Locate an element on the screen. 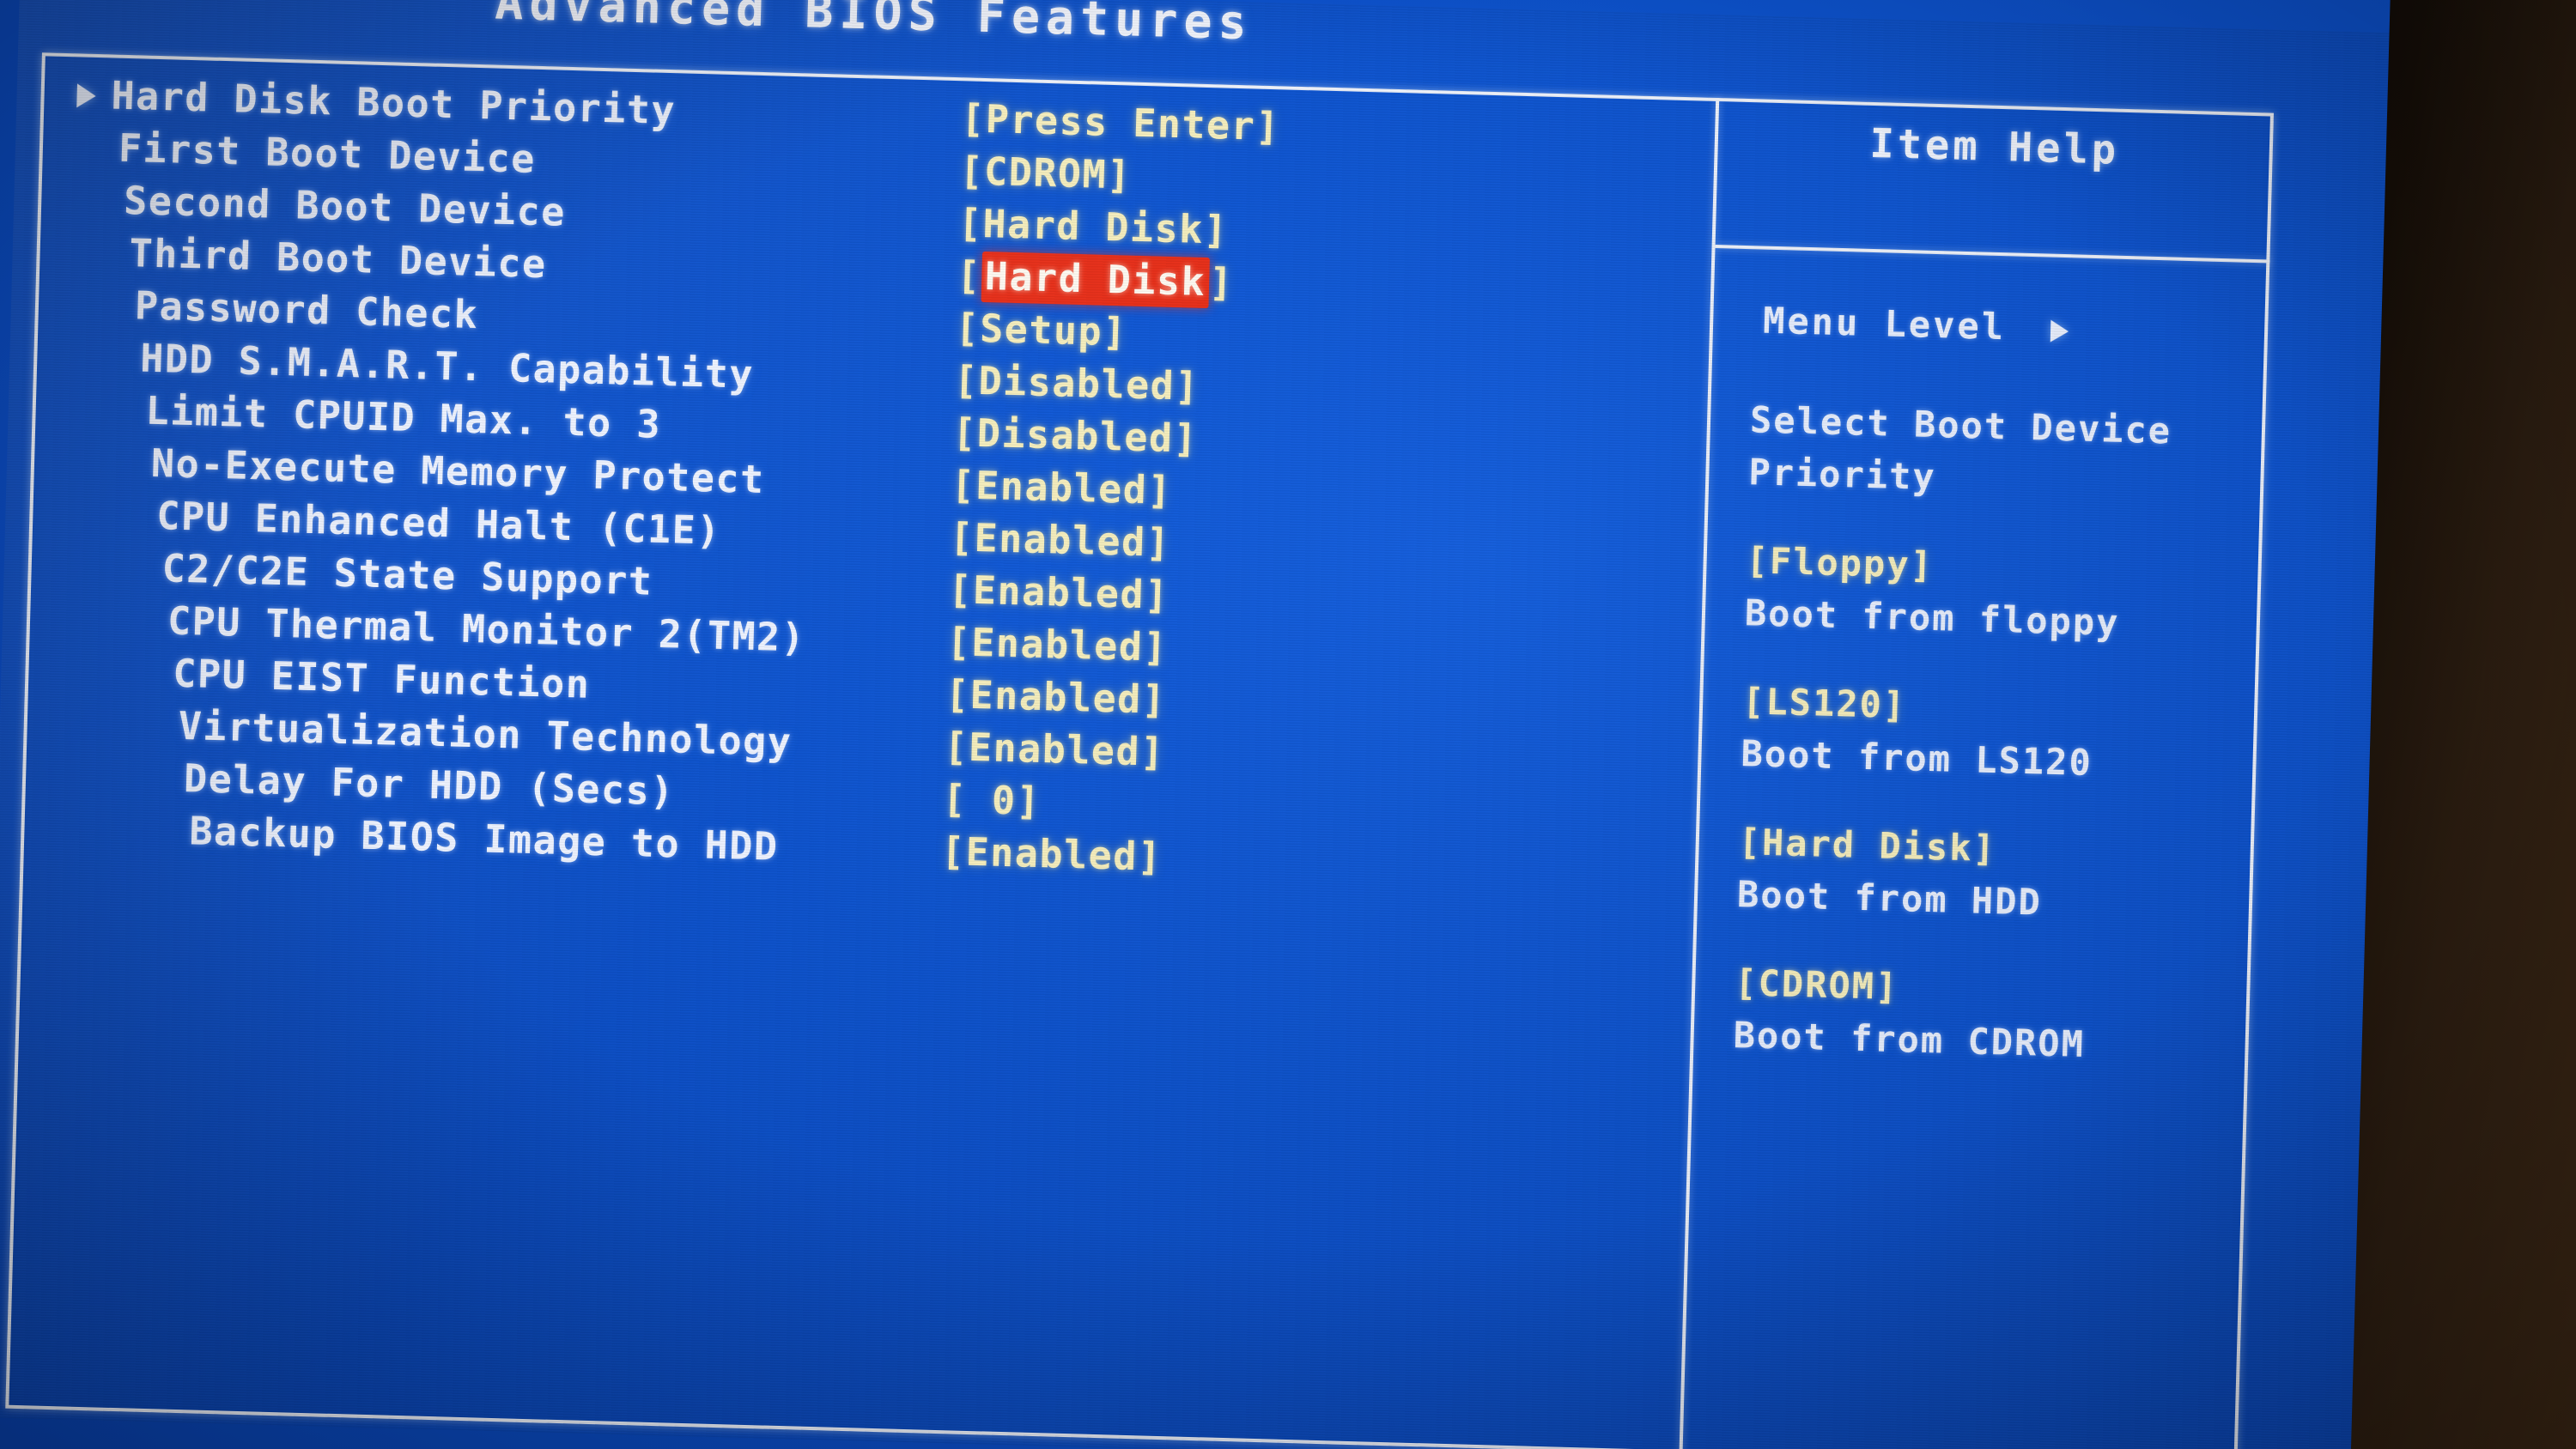 This screenshot has width=2576, height=1449. setting-value: [Press Enter] is located at coordinates (1121, 122).